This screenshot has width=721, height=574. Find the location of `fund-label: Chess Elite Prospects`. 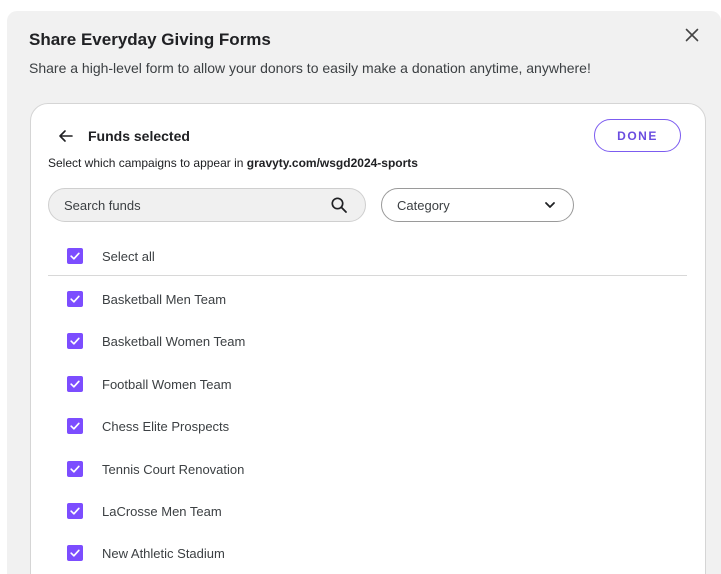

fund-label: Chess Elite Prospects is located at coordinates (166, 426).